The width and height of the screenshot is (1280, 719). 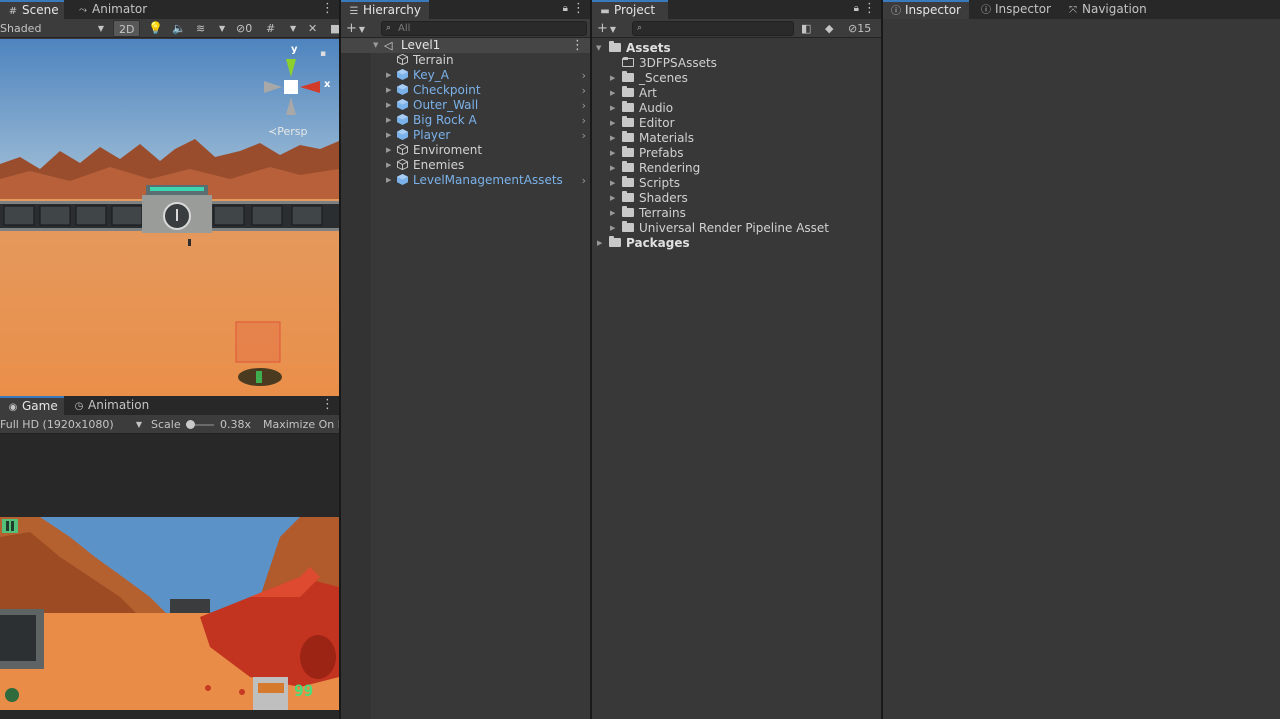 What do you see at coordinates (200, 424) in the screenshot?
I see `scale-slider` at bounding box center [200, 424].